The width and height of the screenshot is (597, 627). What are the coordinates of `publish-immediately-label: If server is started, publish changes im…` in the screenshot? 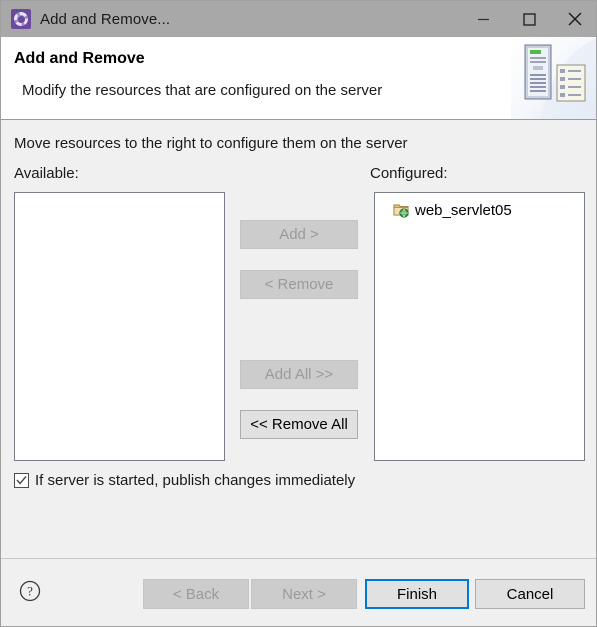 It's located at (195, 480).